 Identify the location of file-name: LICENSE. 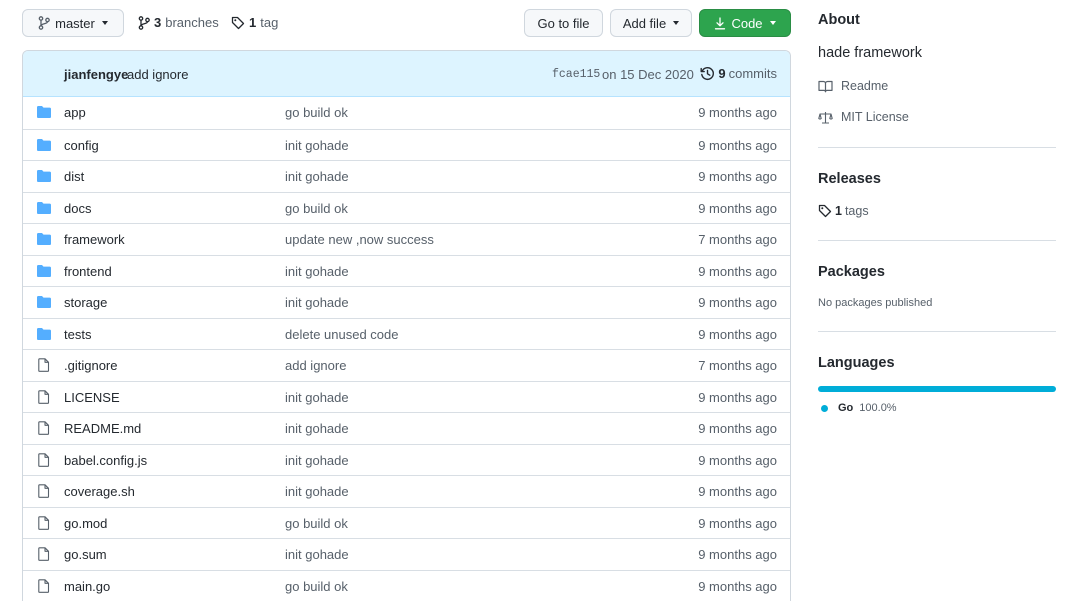
(92, 397).